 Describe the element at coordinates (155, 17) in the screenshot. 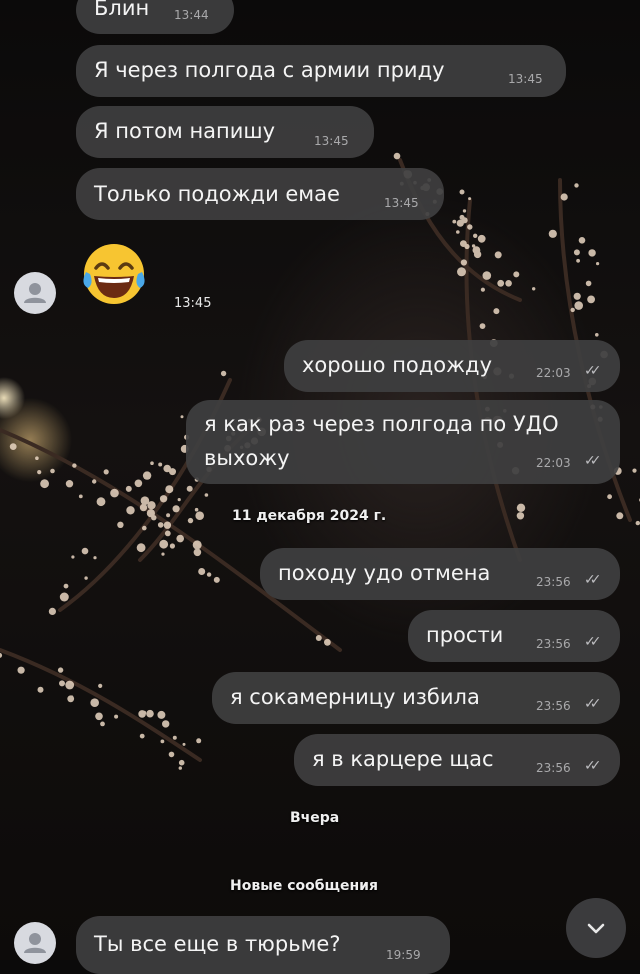

I see `incoming-message: Блин 13:44` at that location.